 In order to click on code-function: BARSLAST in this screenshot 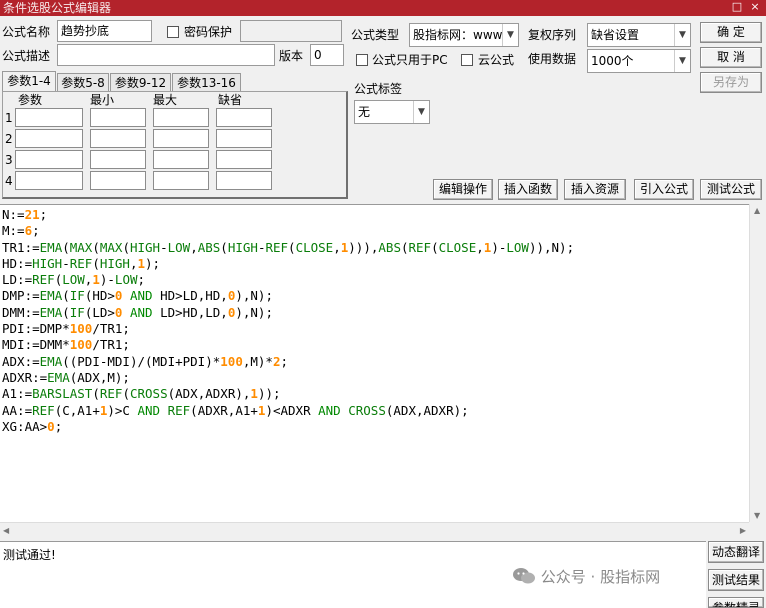, I will do `click(62, 394)`.